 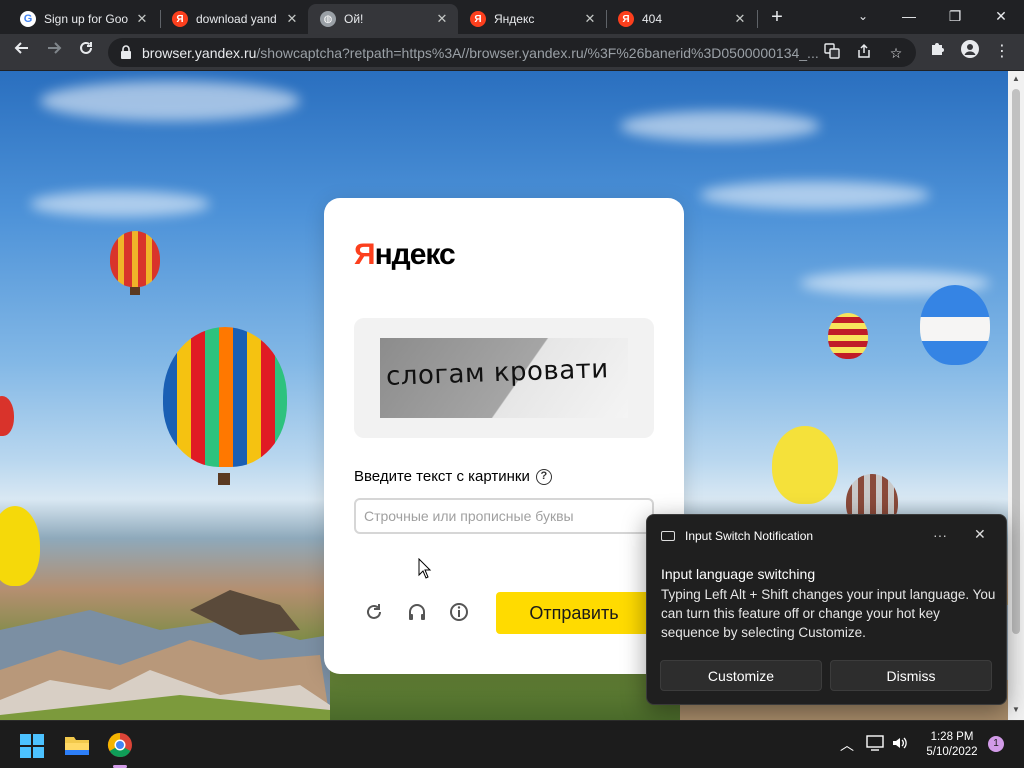 What do you see at coordinates (1002, 52) in the screenshot?
I see `kebab-menu-icon: ⋮` at bounding box center [1002, 52].